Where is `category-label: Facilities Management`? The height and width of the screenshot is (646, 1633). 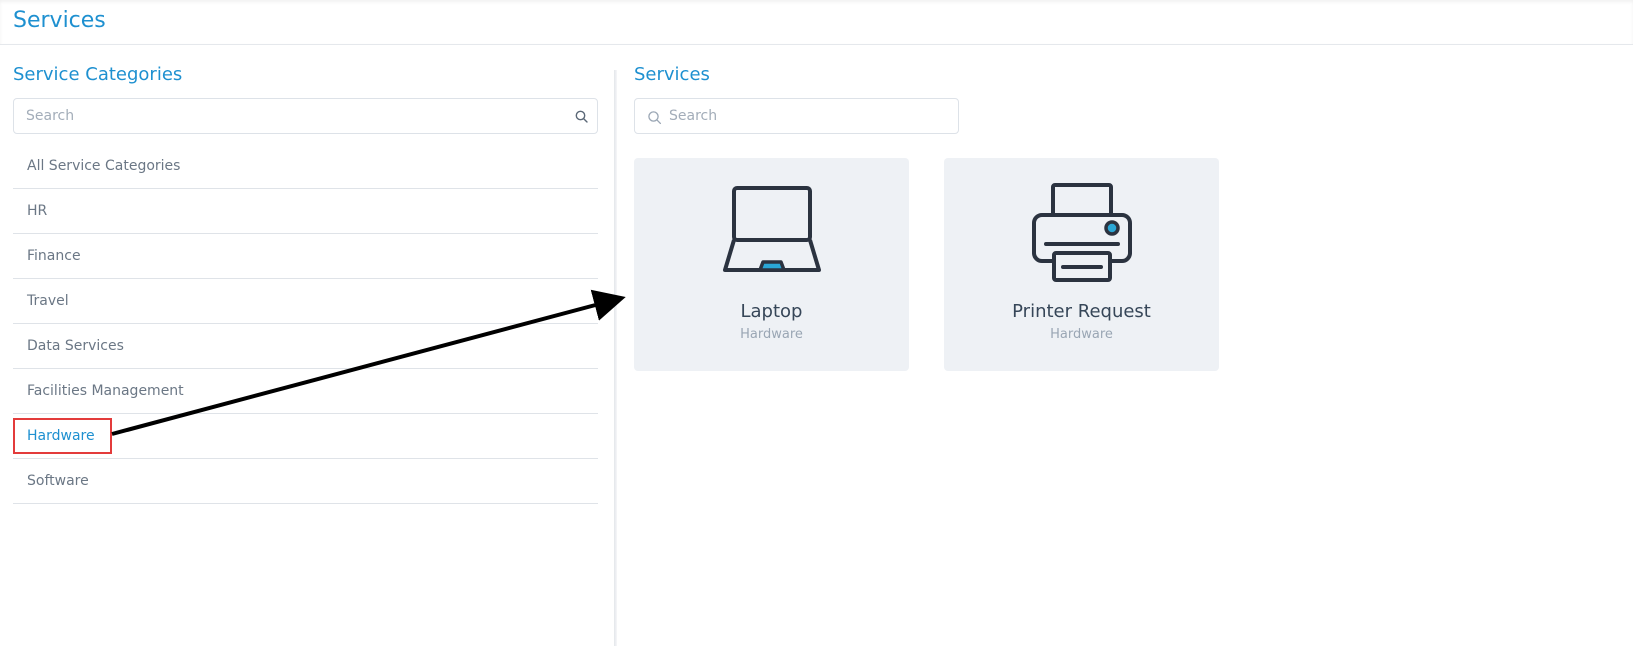
category-label: Facilities Management is located at coordinates (105, 391).